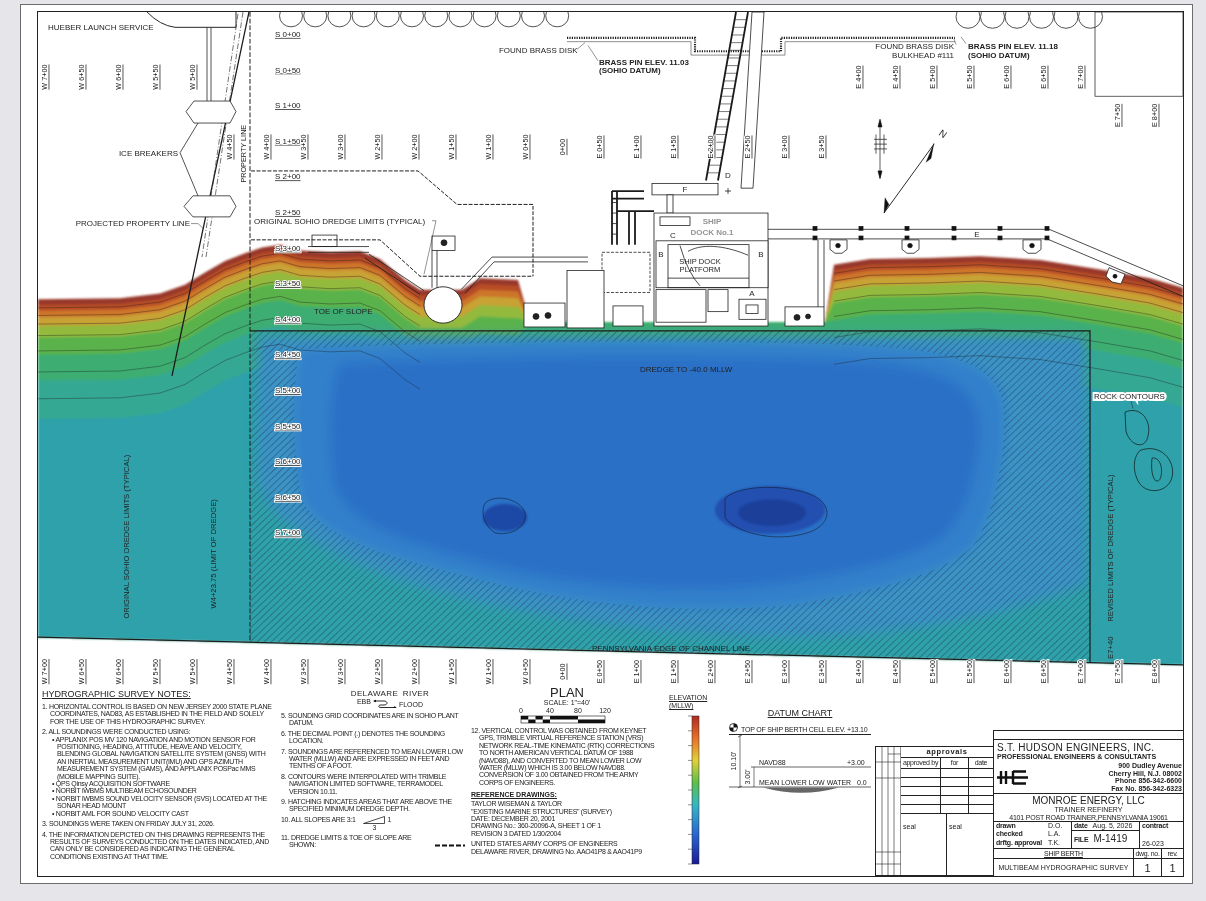  What do you see at coordinates (1147, 867) in the screenshot?
I see `sheet-number: 1` at bounding box center [1147, 867].